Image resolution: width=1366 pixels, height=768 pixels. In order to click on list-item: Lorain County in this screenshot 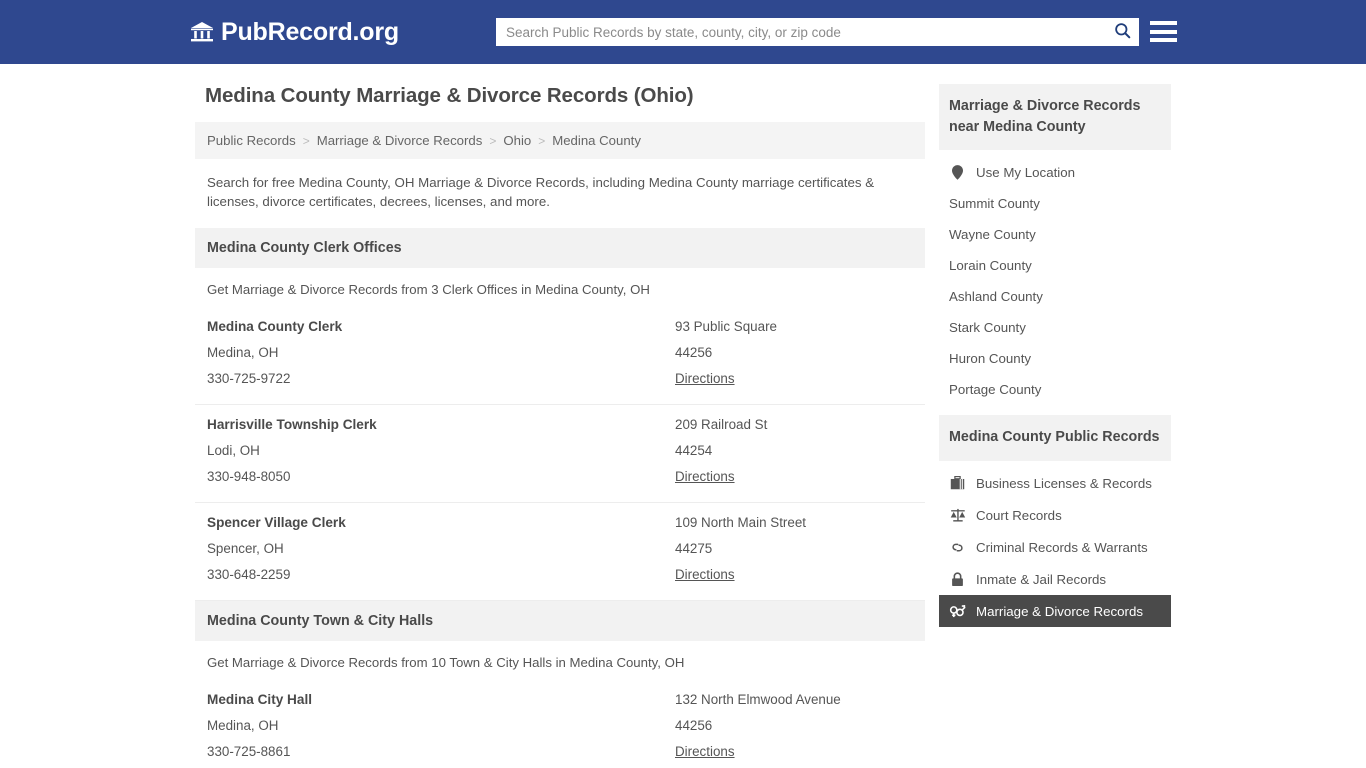, I will do `click(1055, 265)`.